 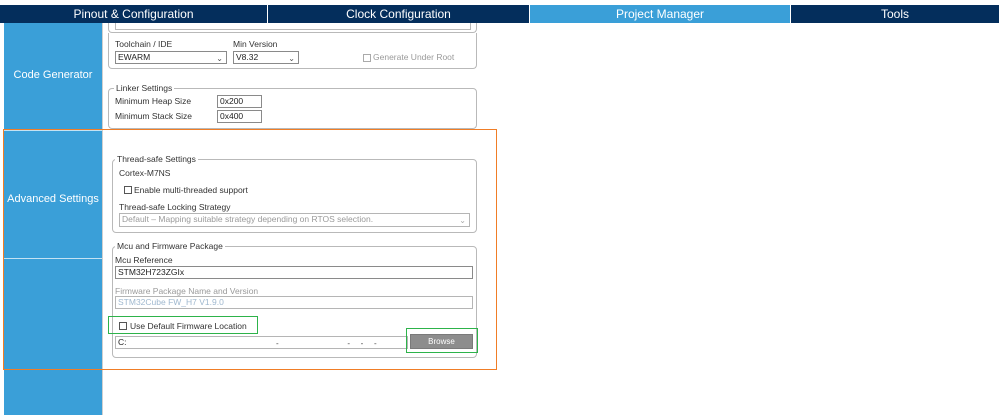 What do you see at coordinates (367, 58) in the screenshot?
I see `generate-under-root-checkbox` at bounding box center [367, 58].